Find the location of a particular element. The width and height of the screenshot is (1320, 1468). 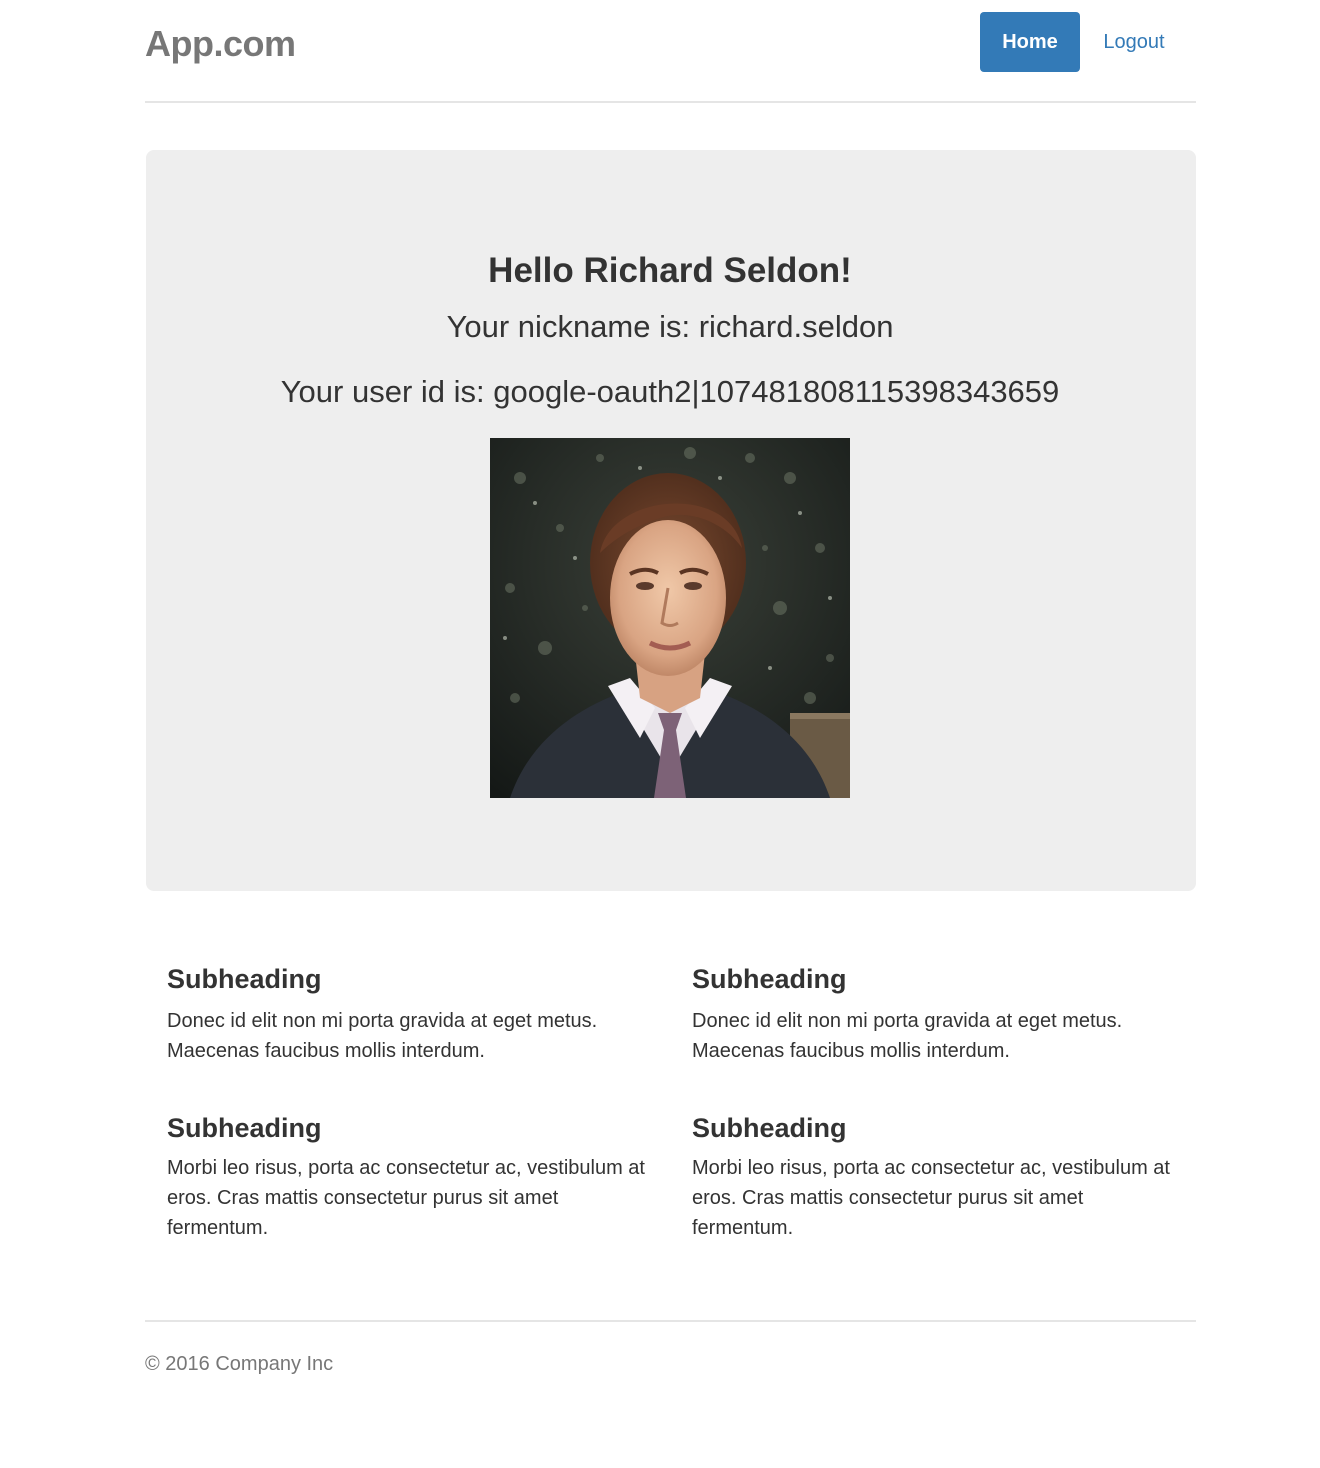

header: App.com Home Logout is located at coordinates (670, 51).